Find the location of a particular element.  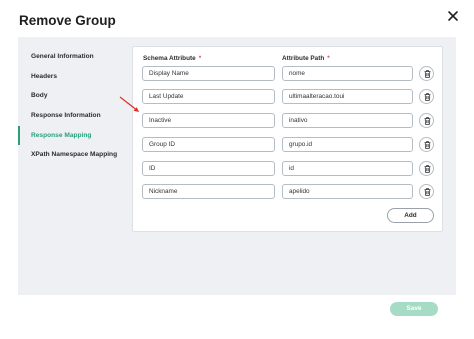

attribute-path-field: ultimaalteracao.toui is located at coordinates (347, 96).